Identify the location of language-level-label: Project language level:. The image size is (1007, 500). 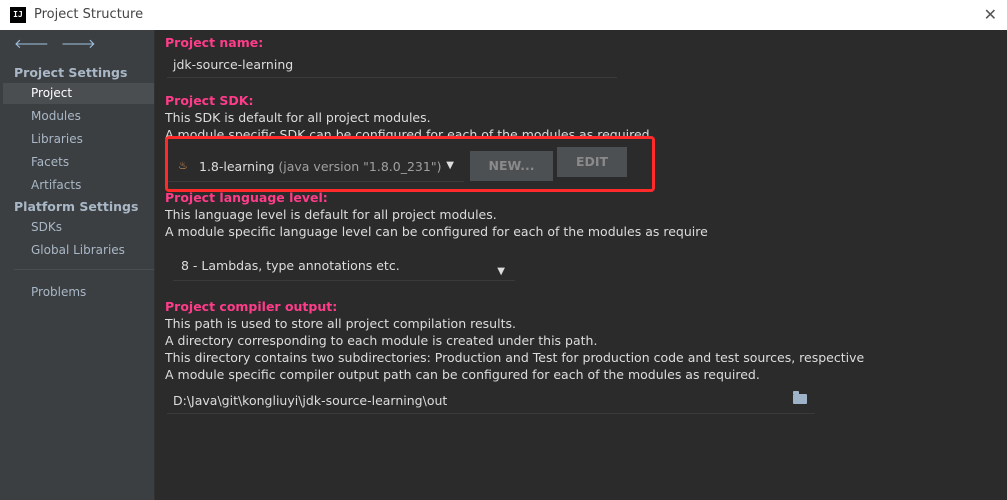
(246, 197).